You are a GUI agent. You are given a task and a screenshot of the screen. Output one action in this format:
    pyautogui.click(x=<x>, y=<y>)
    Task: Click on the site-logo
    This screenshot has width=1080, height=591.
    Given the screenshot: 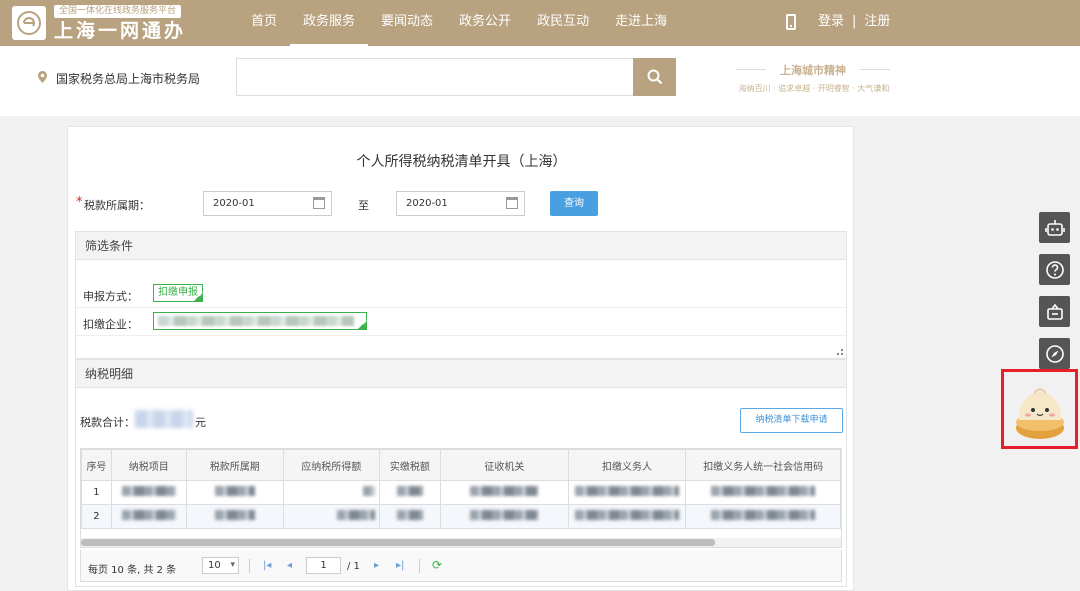 What is the action you would take?
    pyautogui.click(x=29, y=23)
    